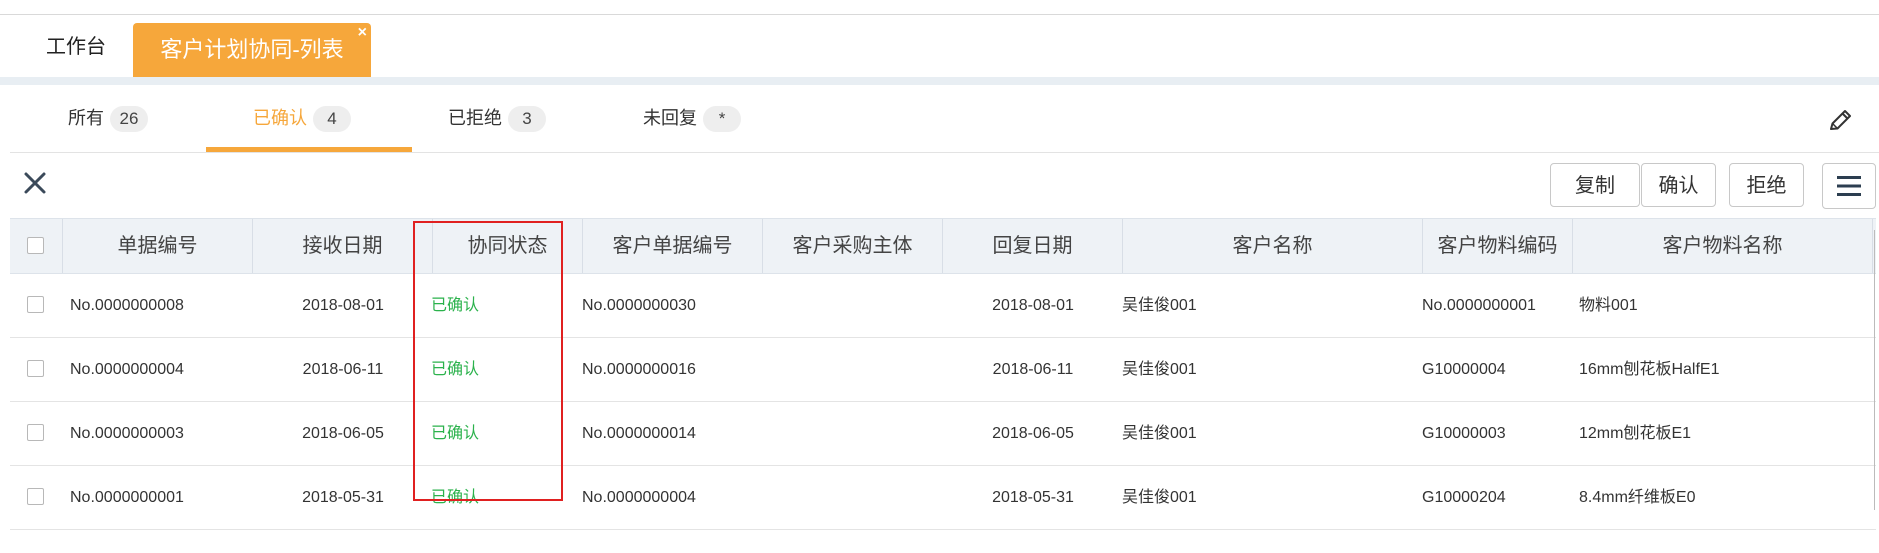 The width and height of the screenshot is (1879, 553). Describe the element at coordinates (1033, 497) in the screenshot. I see `cell-reply-date: 2018-05-31` at that location.